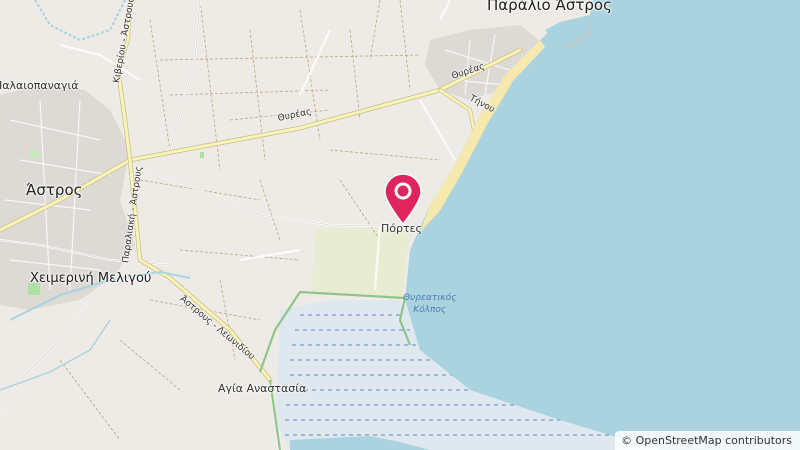  What do you see at coordinates (361, 264) in the screenshot?
I see `farmland-area` at bounding box center [361, 264].